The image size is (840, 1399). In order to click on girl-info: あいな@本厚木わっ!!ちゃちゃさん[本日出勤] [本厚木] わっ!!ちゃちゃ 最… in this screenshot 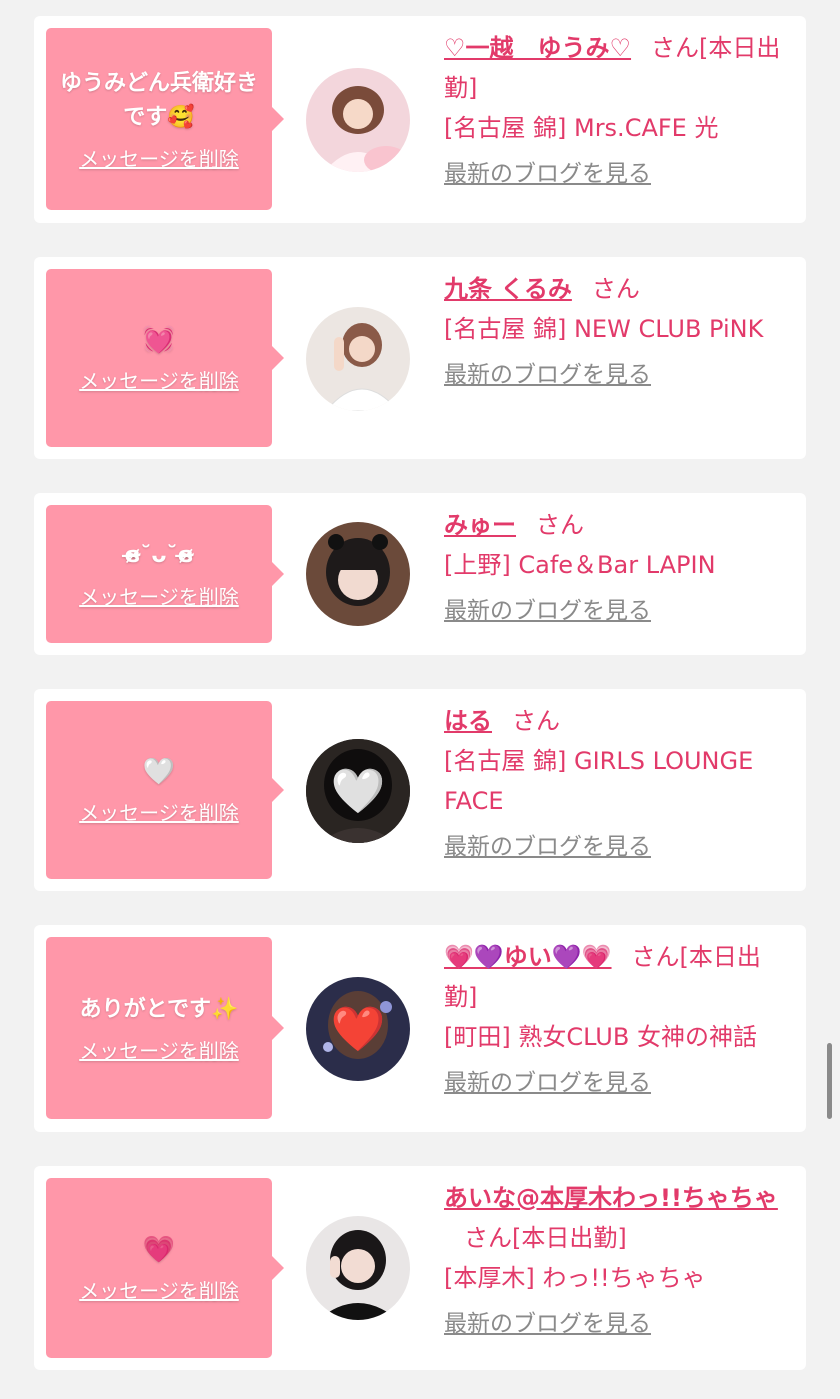, I will do `click(618, 1261)`.